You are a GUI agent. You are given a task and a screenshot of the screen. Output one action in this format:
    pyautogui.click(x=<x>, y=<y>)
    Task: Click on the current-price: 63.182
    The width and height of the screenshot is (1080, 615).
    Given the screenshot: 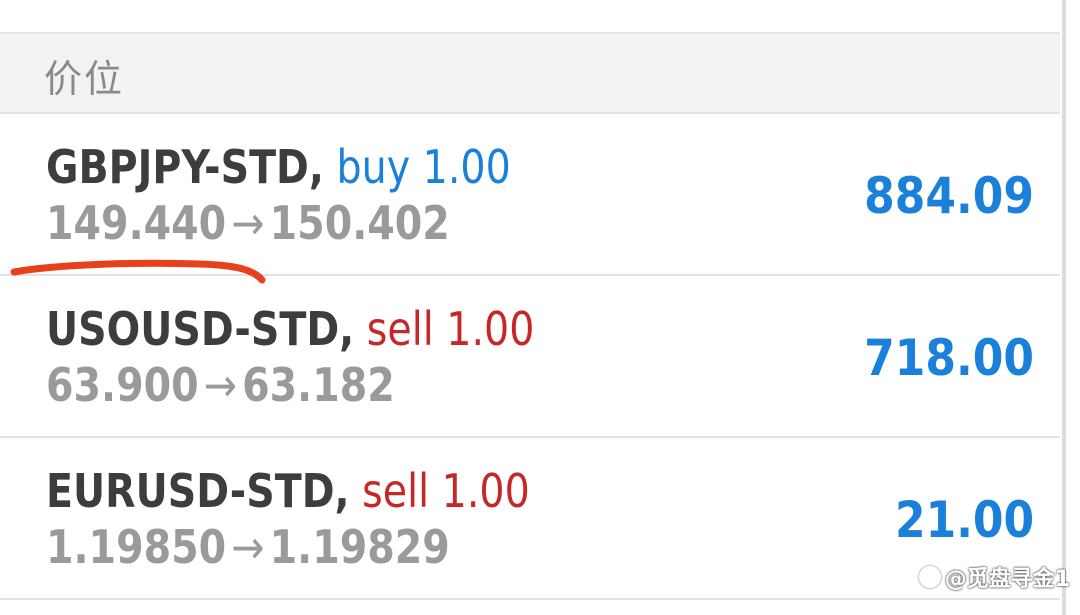 What is the action you would take?
    pyautogui.click(x=318, y=385)
    